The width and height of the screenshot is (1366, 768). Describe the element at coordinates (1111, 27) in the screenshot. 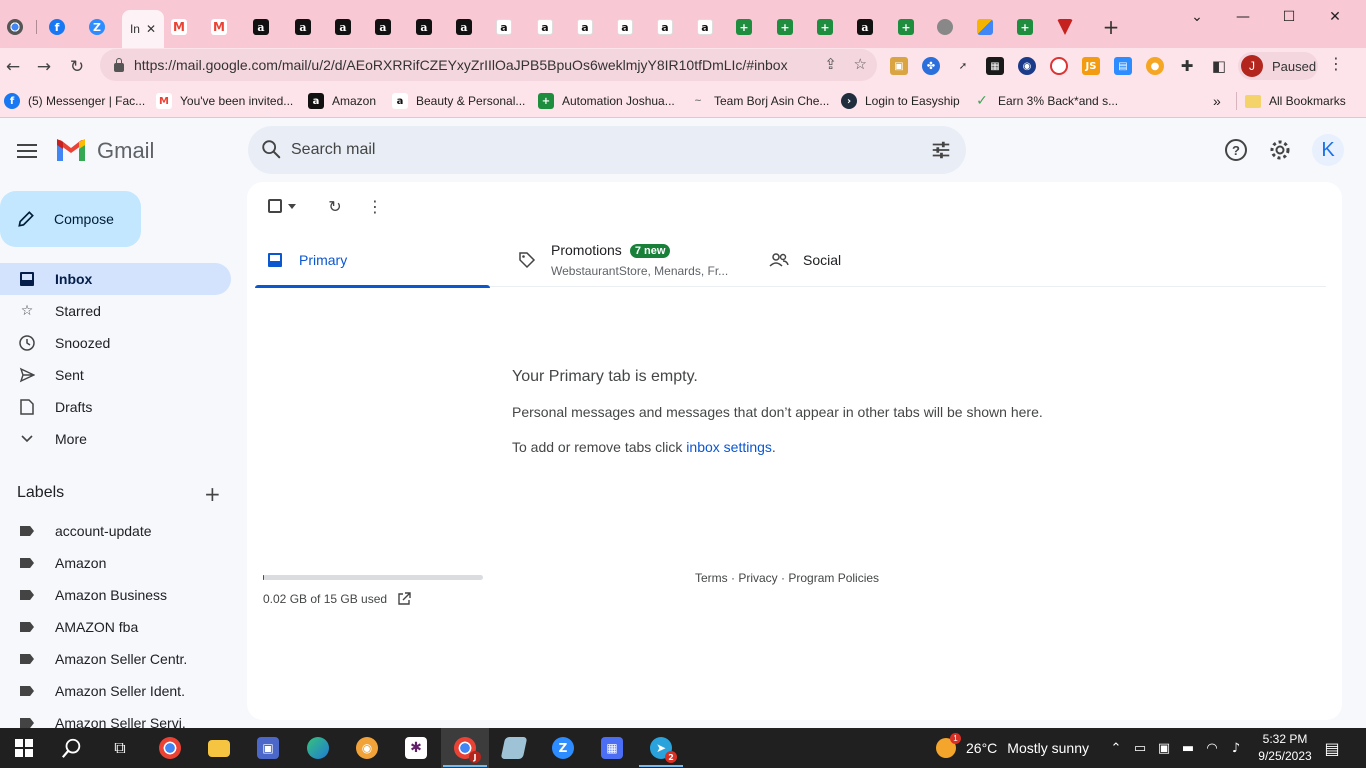

I see `new-tab-button: +` at that location.